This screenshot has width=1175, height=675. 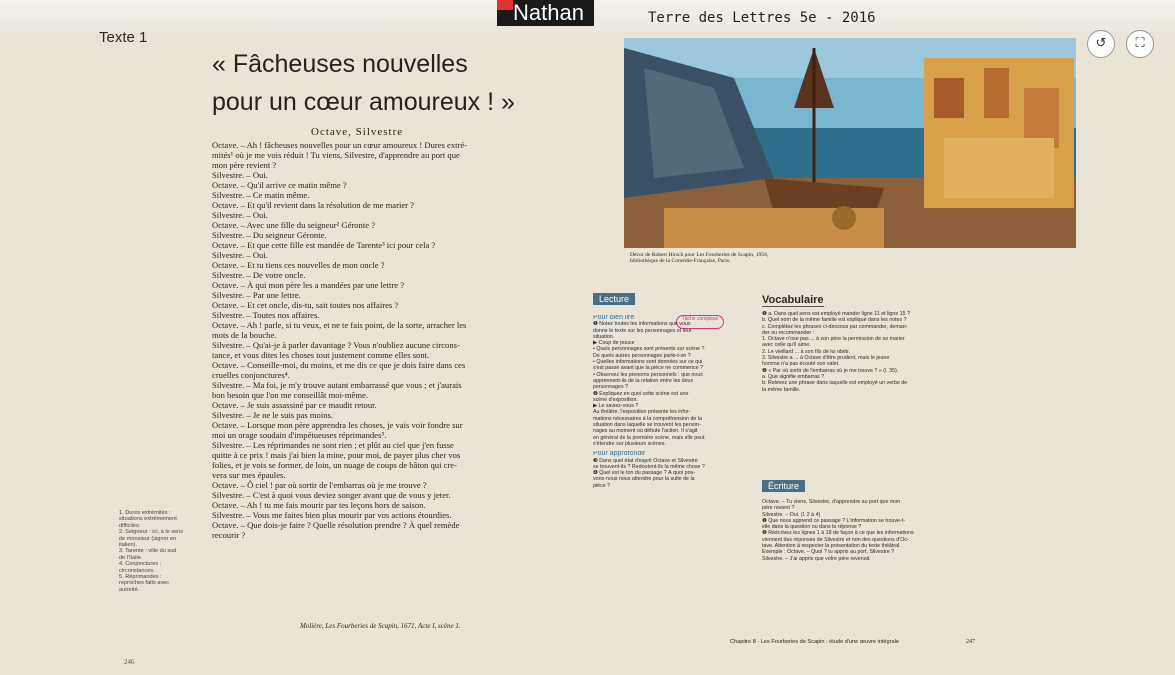 What do you see at coordinates (363, 102) in the screenshot?
I see `title-line-2: pour un cœur amoureux ! »` at bounding box center [363, 102].